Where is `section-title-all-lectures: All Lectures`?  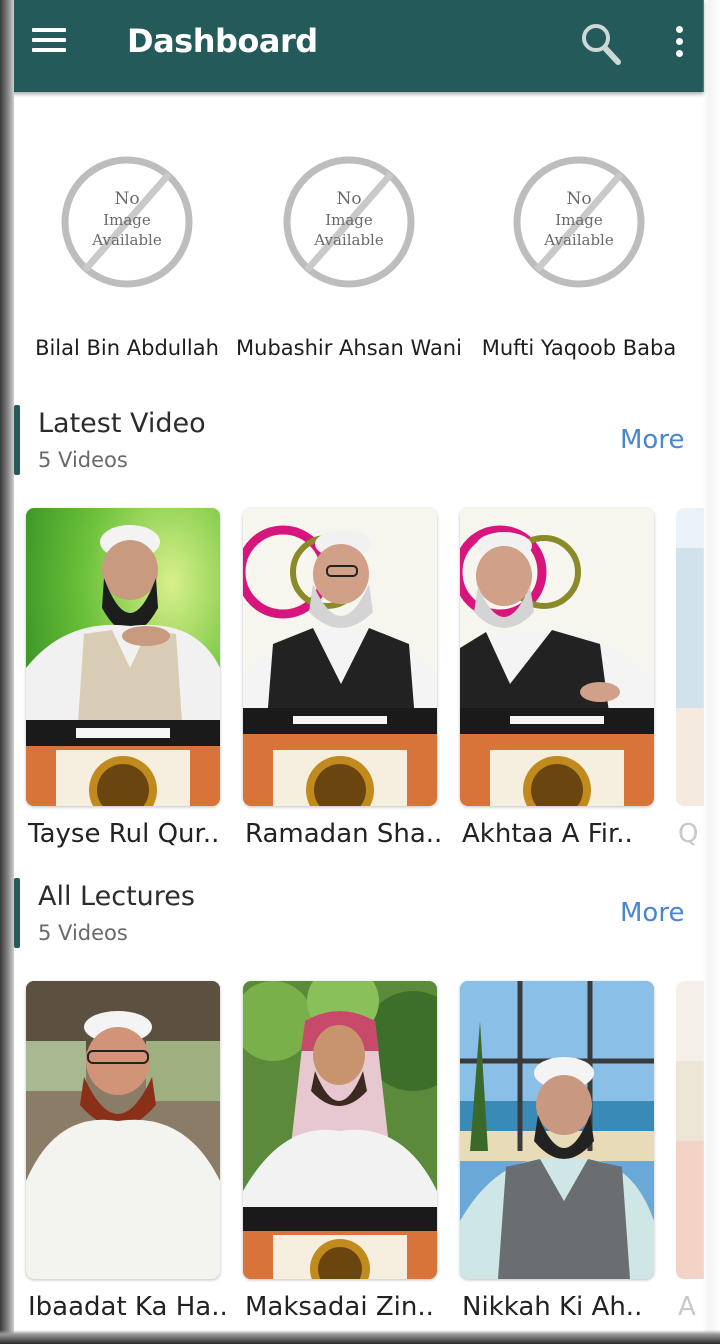
section-title-all-lectures: All Lectures is located at coordinates (116, 896).